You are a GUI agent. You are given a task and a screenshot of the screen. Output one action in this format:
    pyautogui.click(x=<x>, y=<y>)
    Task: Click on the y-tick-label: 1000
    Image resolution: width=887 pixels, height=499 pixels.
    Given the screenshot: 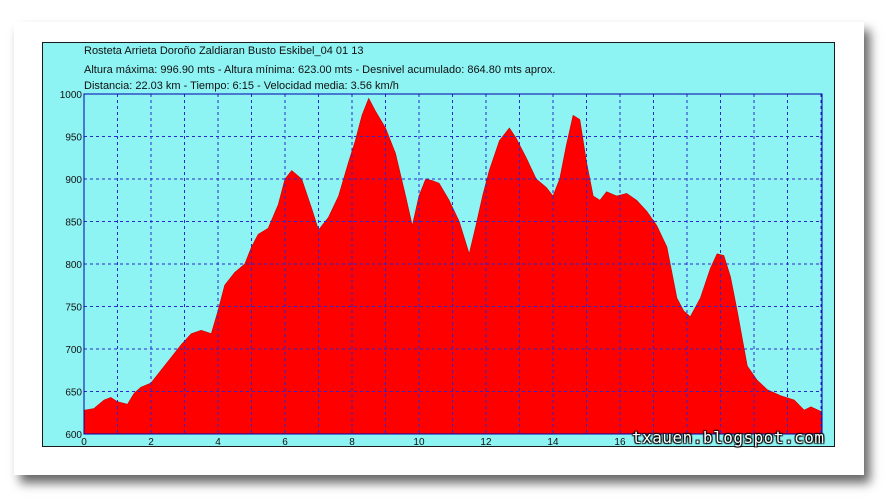 What is the action you would take?
    pyautogui.click(x=71, y=95)
    